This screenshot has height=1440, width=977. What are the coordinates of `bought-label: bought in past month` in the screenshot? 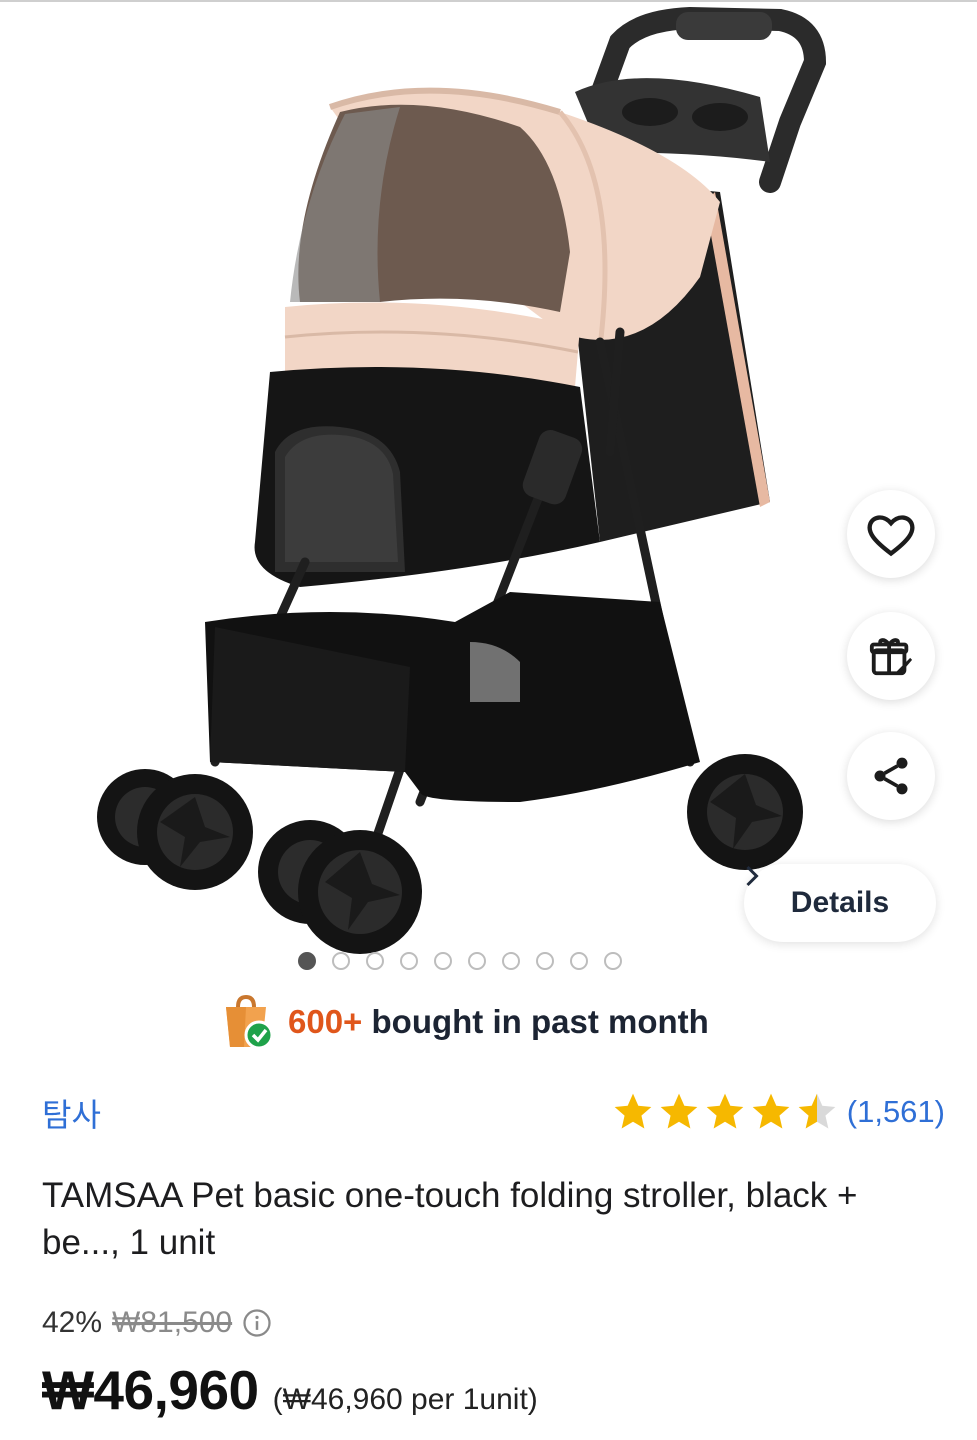 It's located at (540, 1021).